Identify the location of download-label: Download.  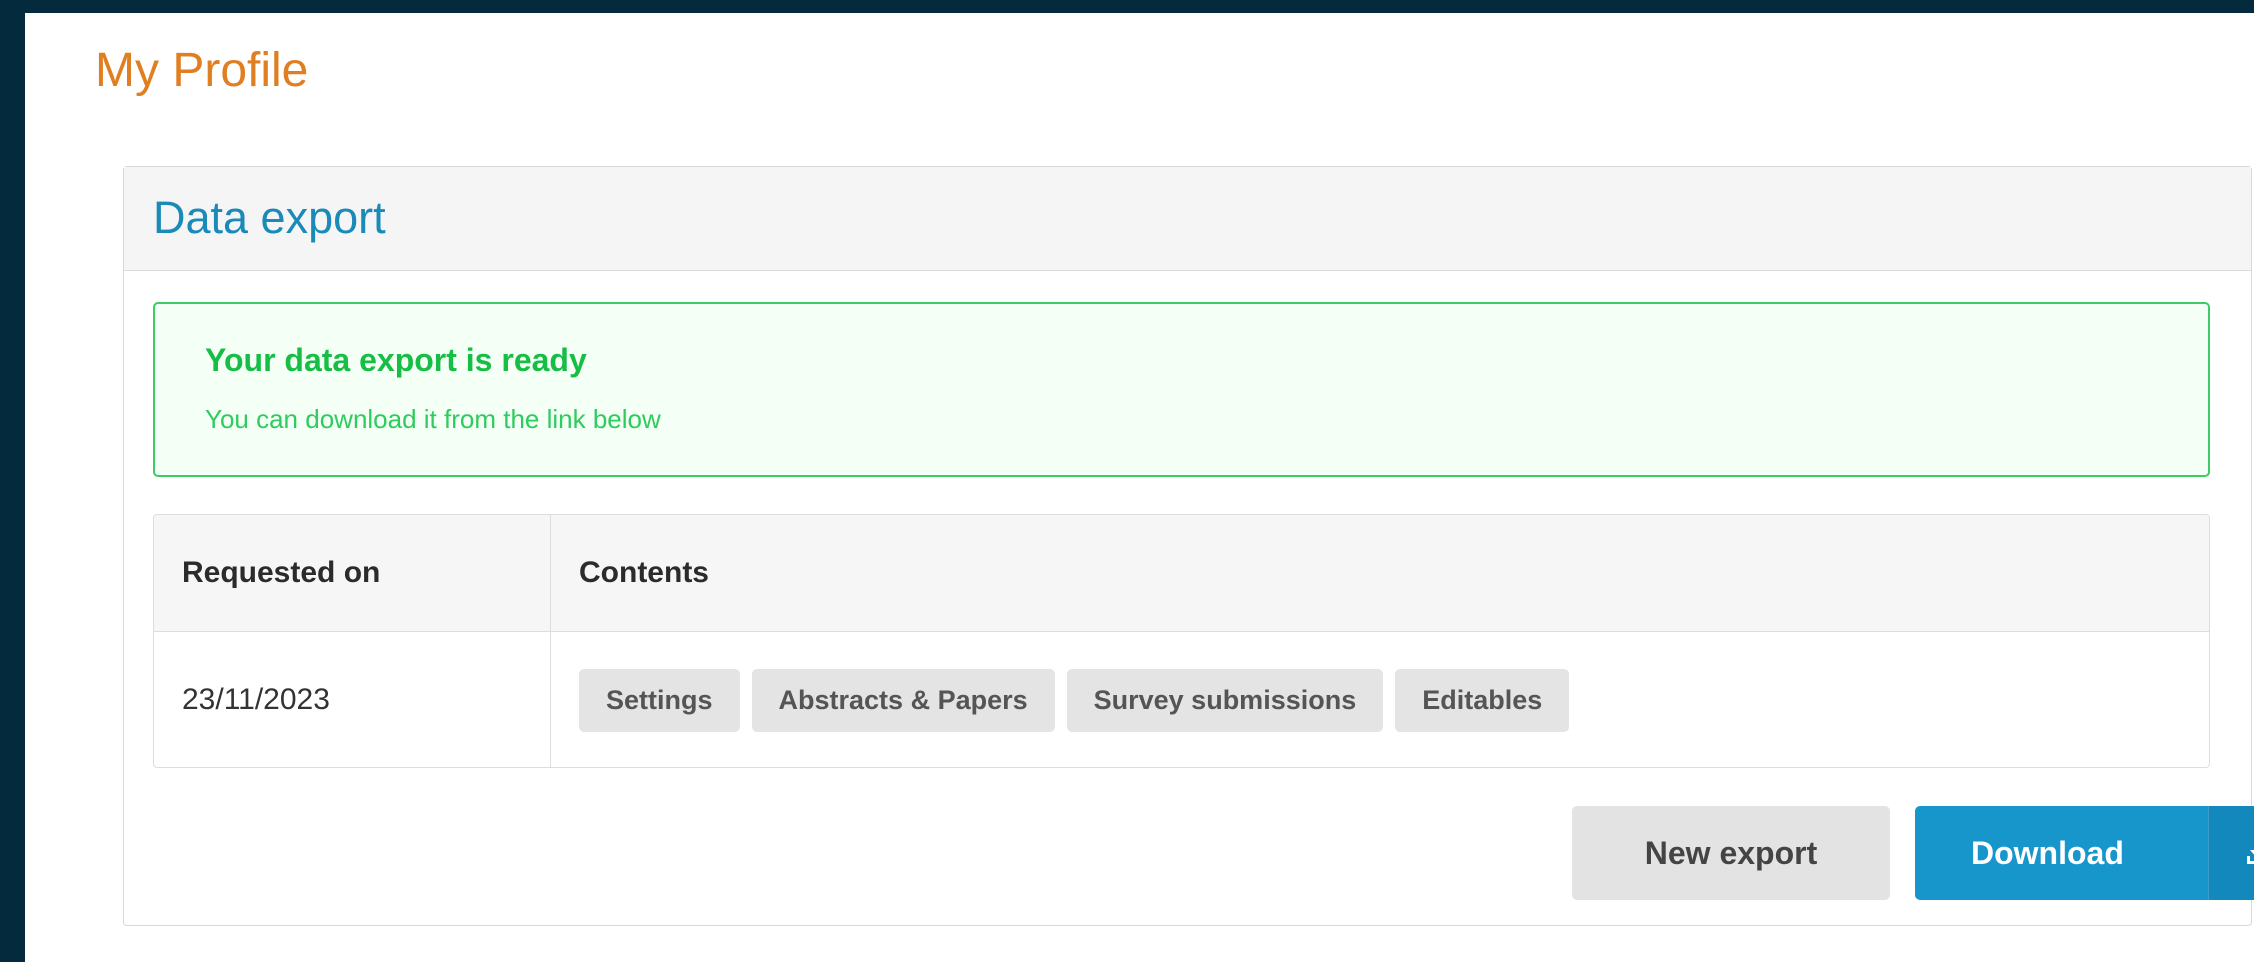
(2047, 852).